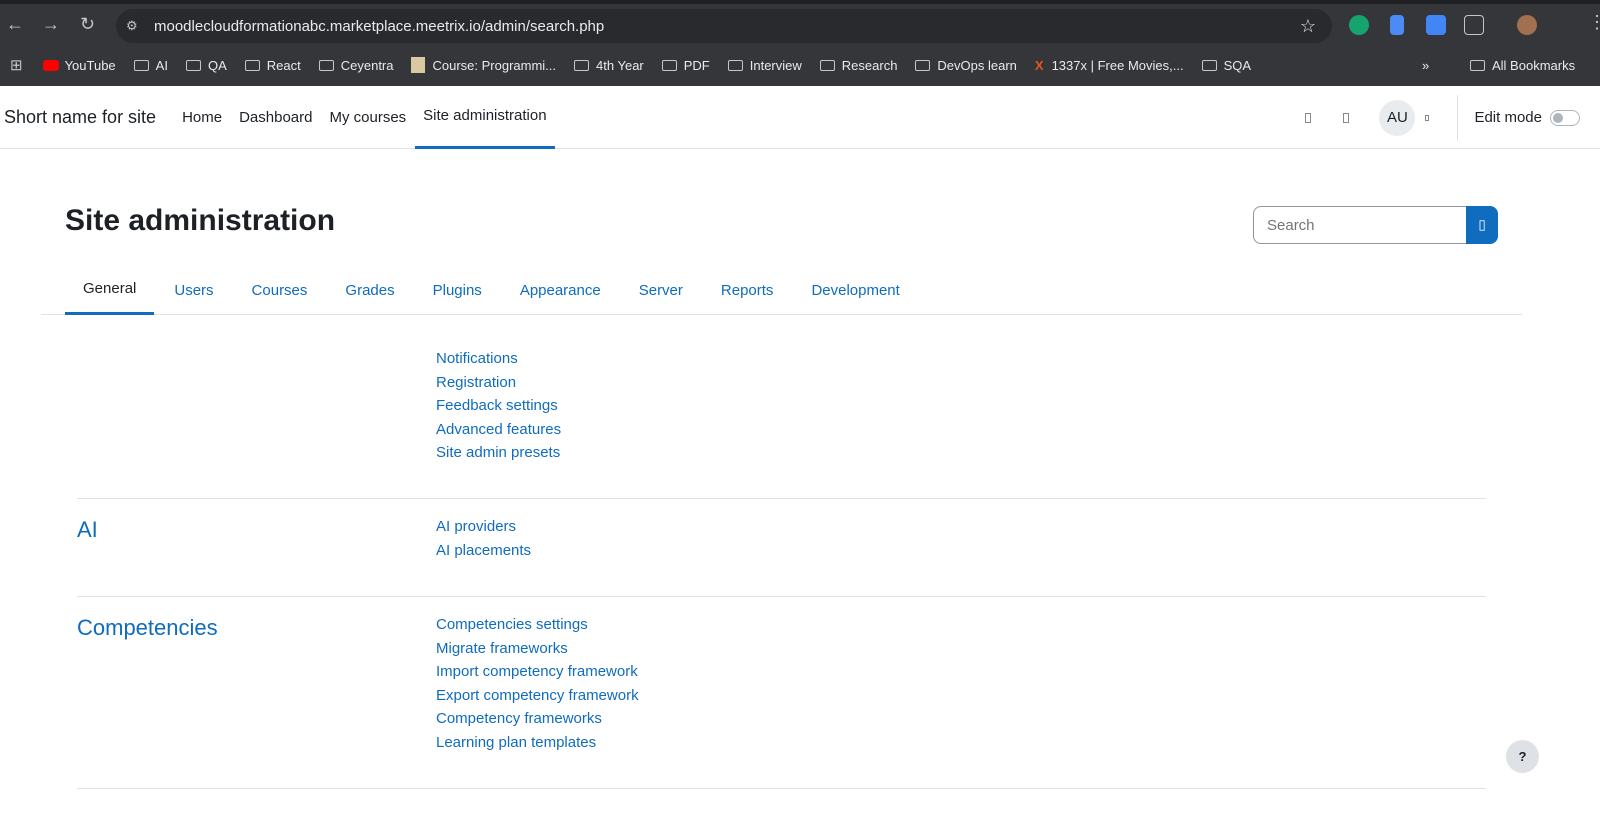  I want to click on bookmark-ai: AI, so click(150, 65).